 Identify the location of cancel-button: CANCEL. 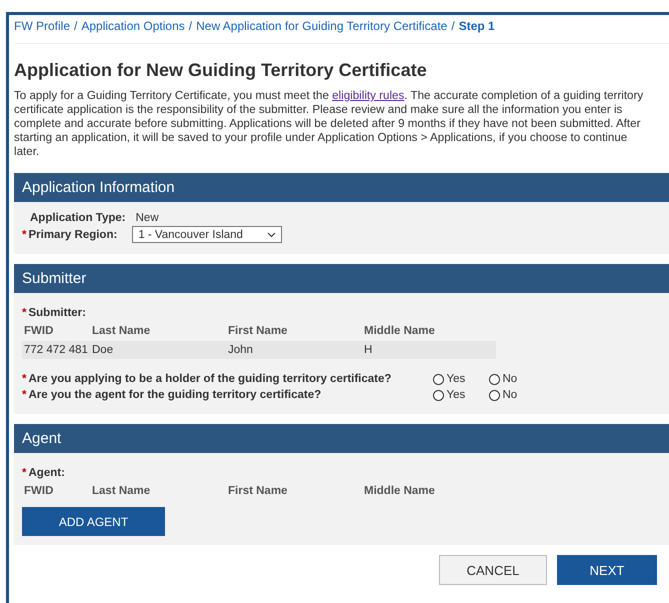
(493, 570).